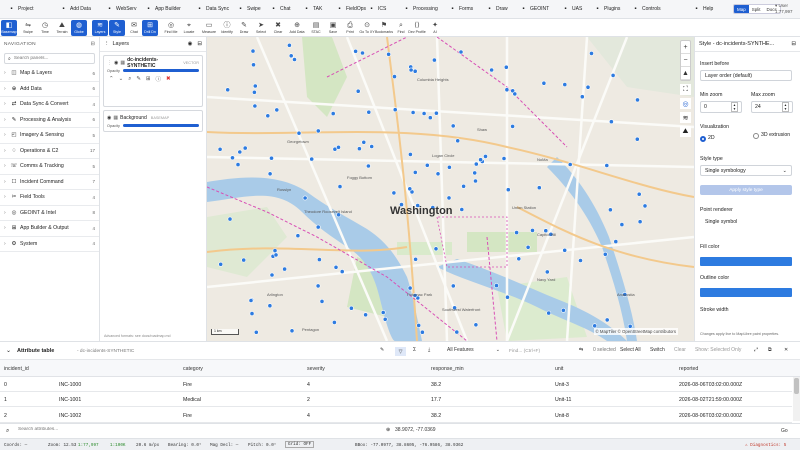 This screenshot has height=450, width=800. I want to click on opacity-slider, so click(160, 125).